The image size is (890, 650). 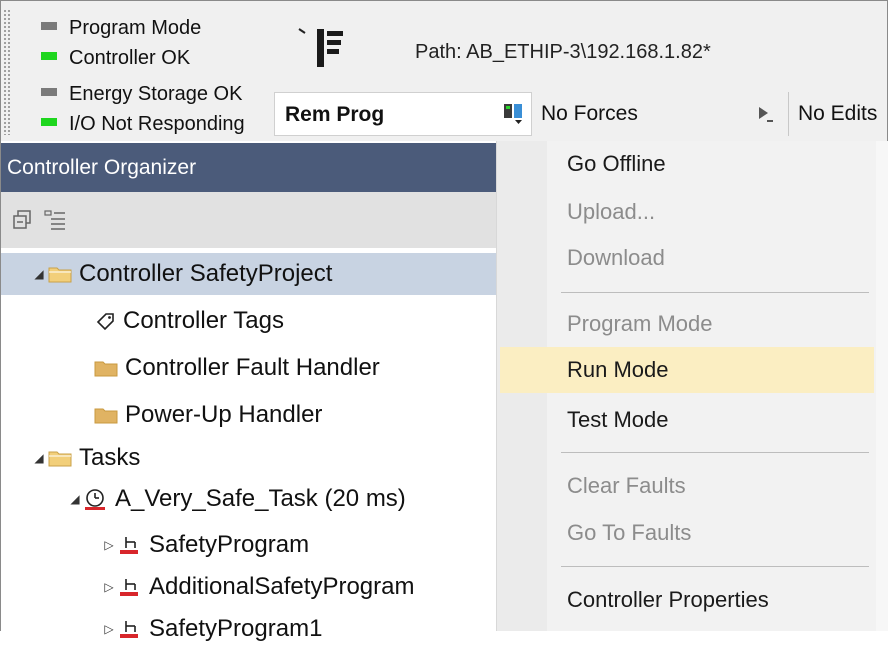 What do you see at coordinates (55, 220) in the screenshot?
I see `show-list-icon` at bounding box center [55, 220].